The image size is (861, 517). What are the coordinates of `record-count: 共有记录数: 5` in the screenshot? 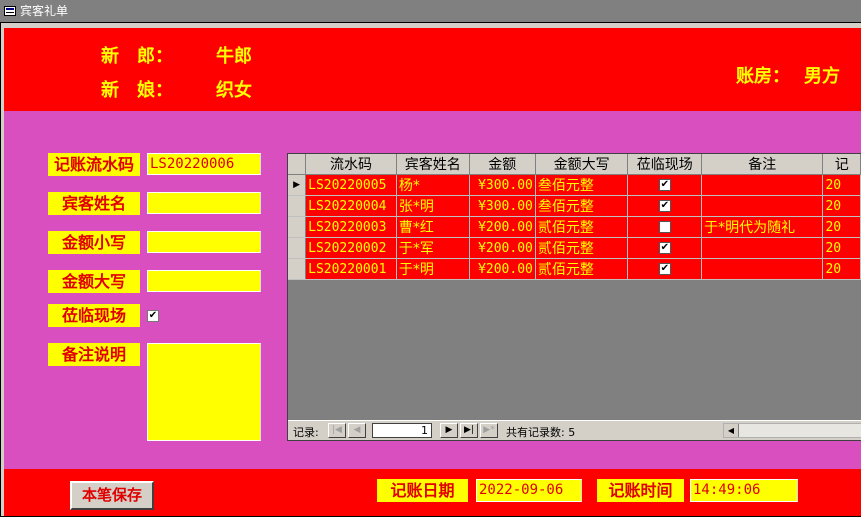 It's located at (541, 432).